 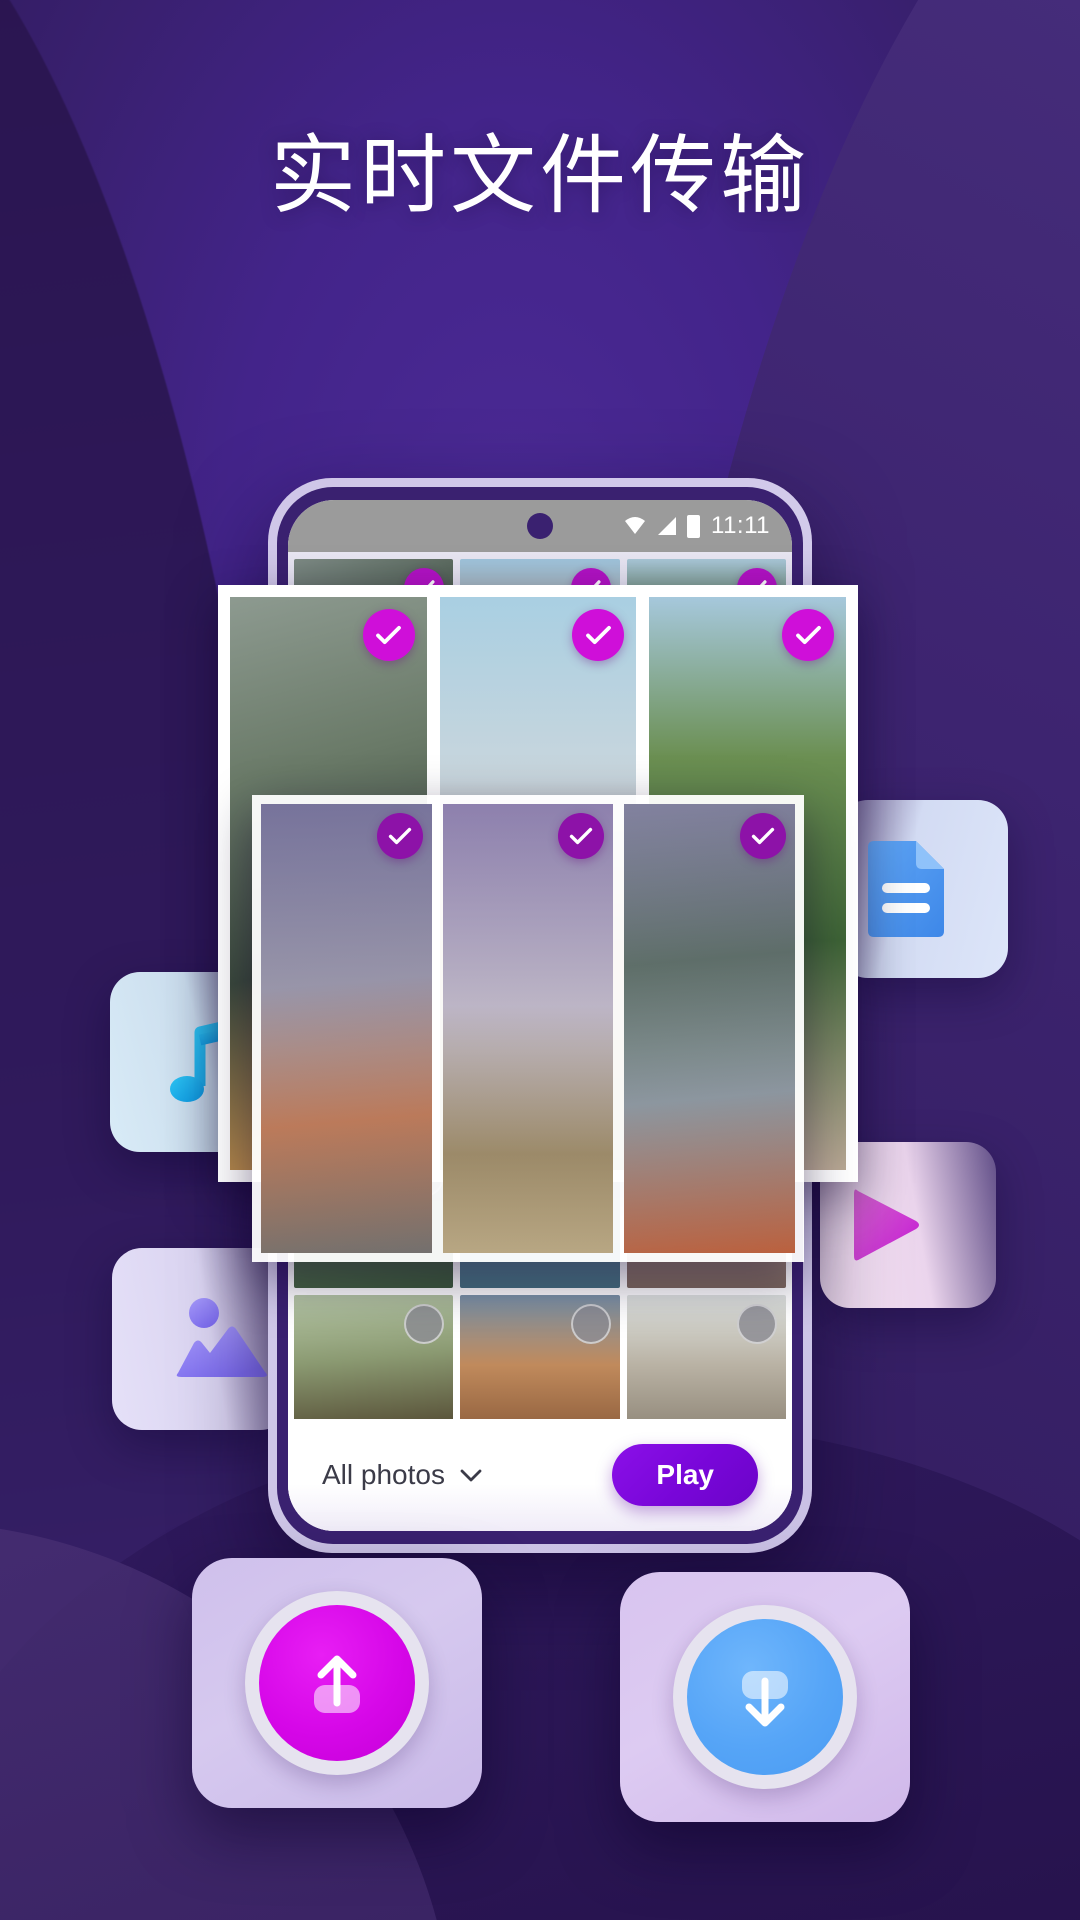 What do you see at coordinates (667, 526) in the screenshot?
I see `signal-icon` at bounding box center [667, 526].